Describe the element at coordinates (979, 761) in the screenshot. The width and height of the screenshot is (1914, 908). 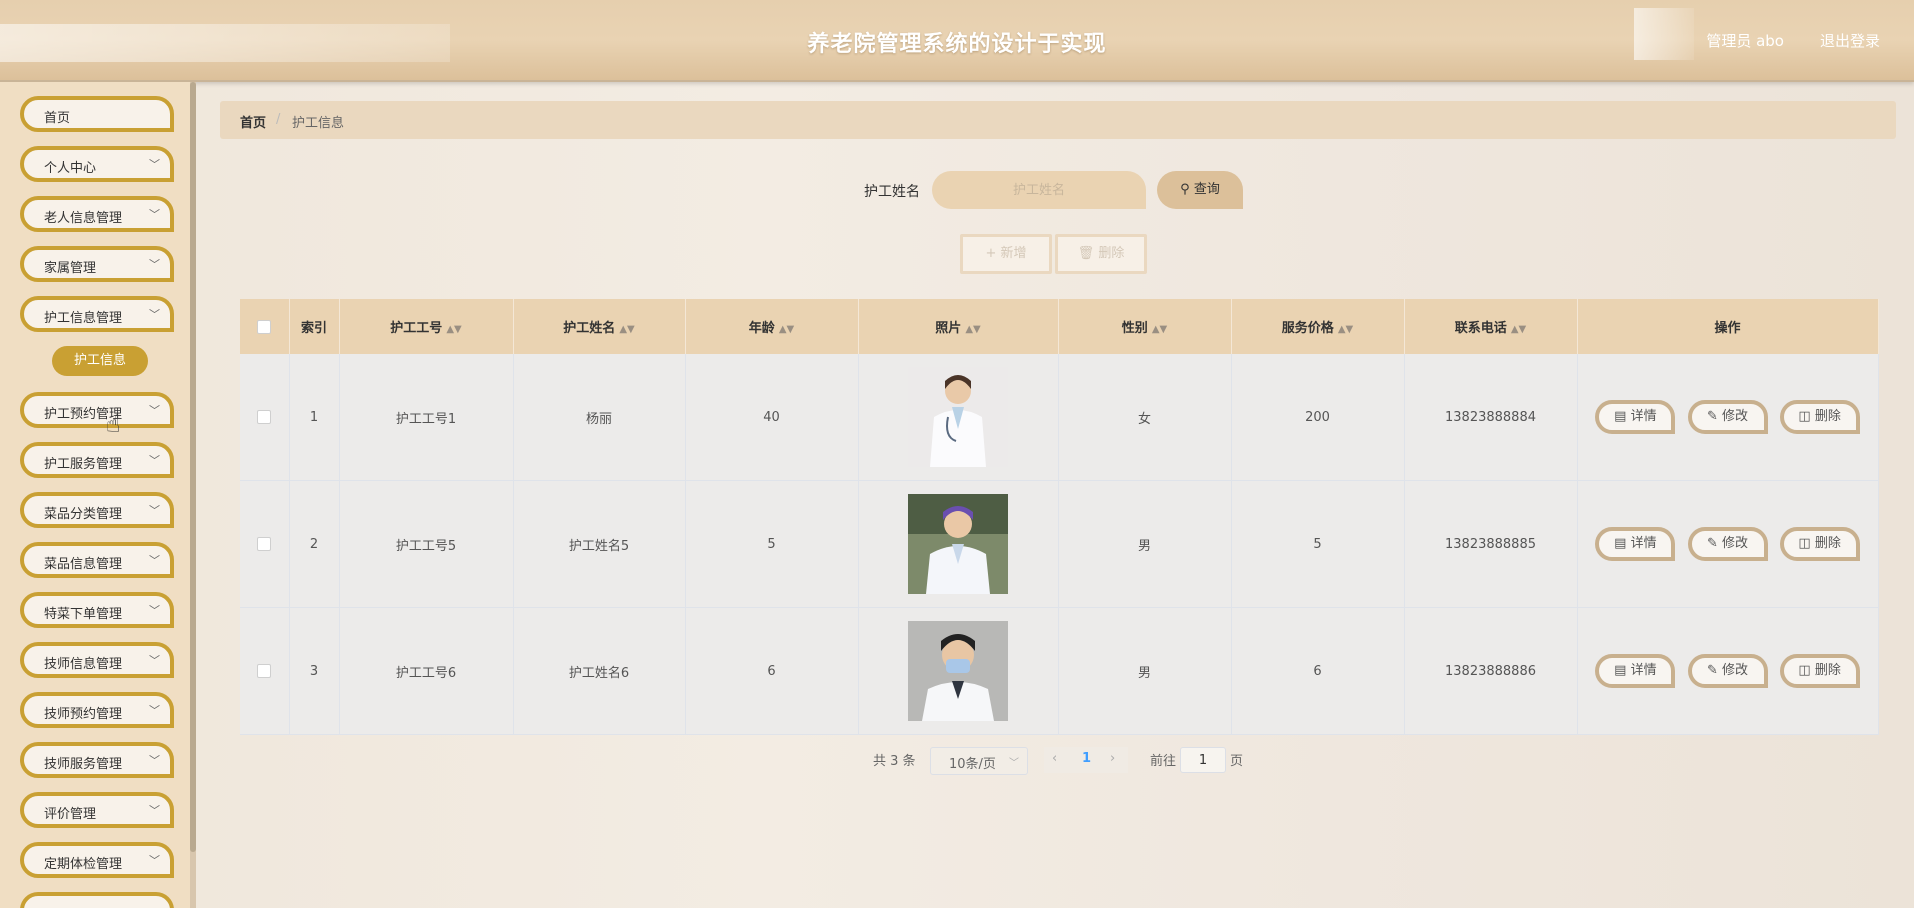
I see `page-size-select: 10条/页 ﹀` at that location.